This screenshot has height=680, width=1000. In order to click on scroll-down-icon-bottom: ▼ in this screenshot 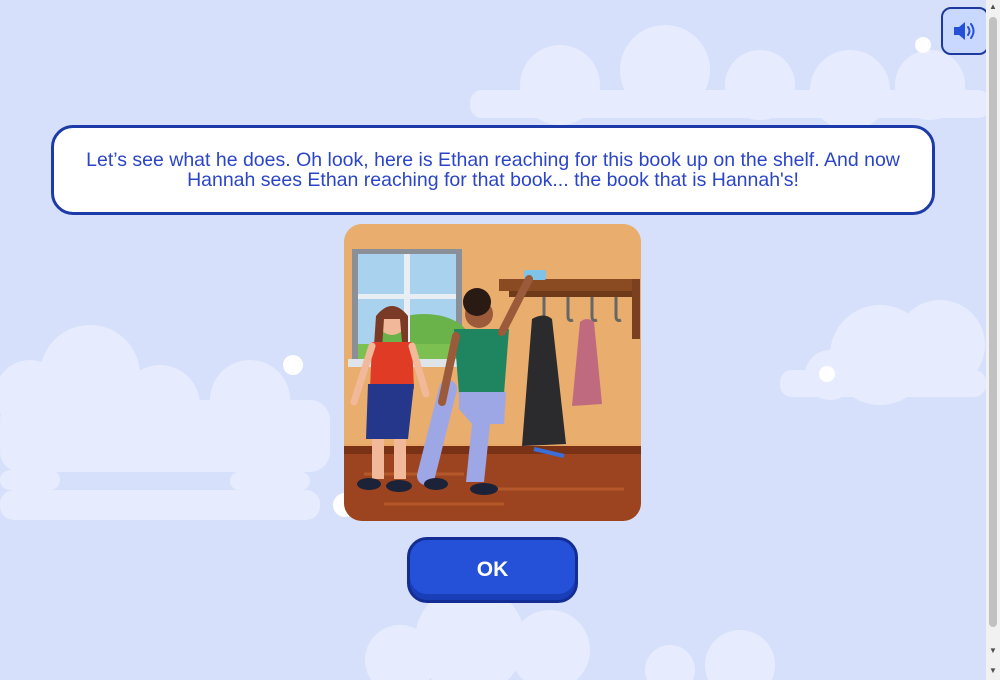, I will do `click(993, 671)`.